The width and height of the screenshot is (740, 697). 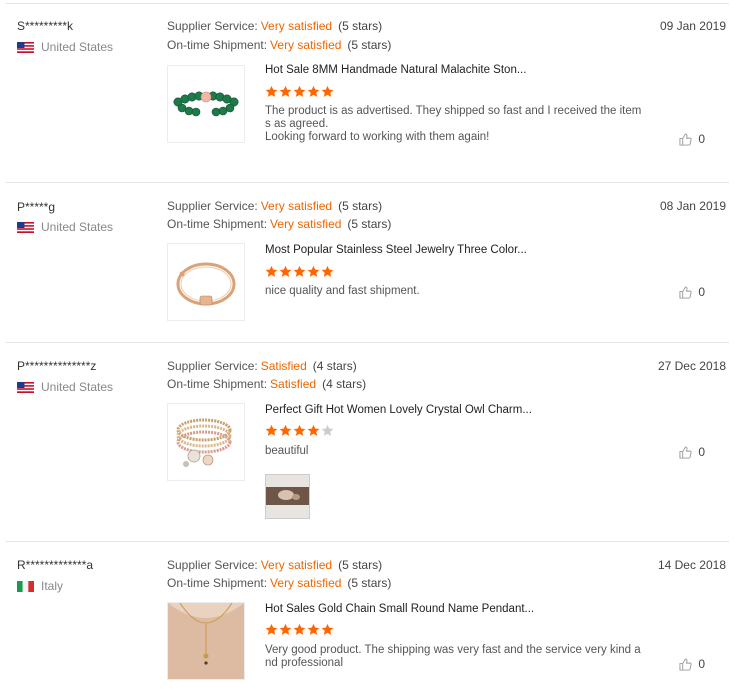 I want to click on review-date: 27 Dec 2018, so click(x=691, y=366).